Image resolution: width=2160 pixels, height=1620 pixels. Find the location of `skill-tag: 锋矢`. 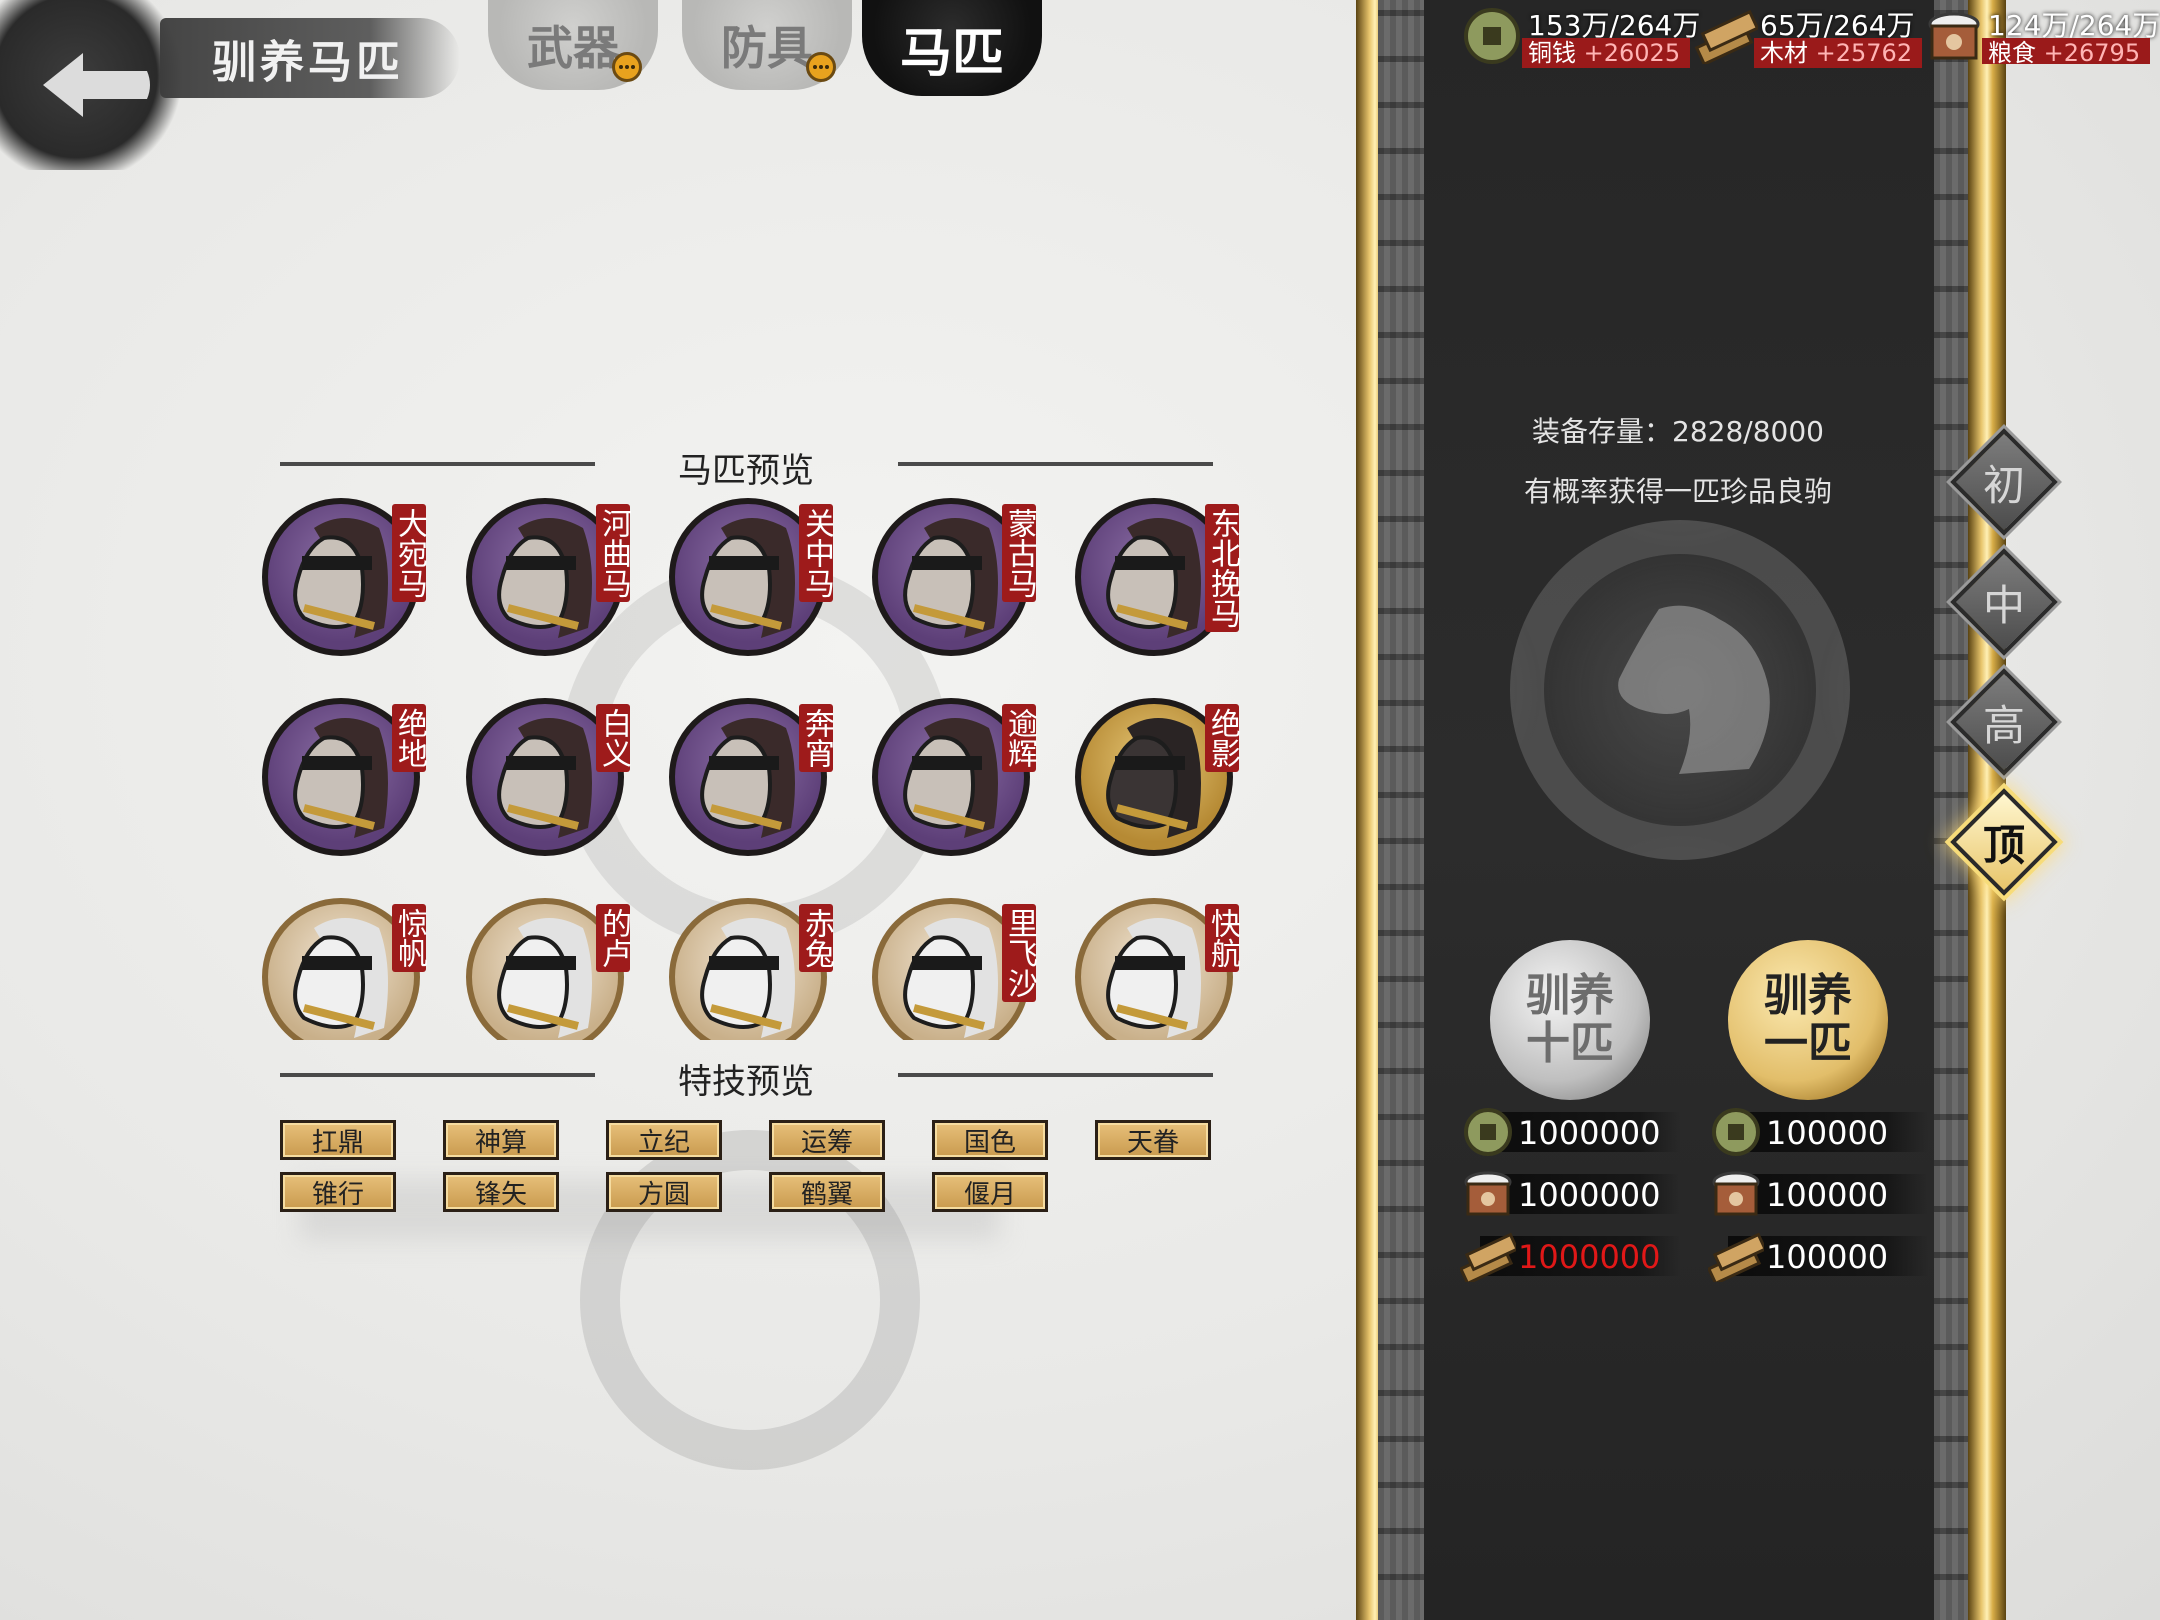

skill-tag: 锋矢 is located at coordinates (501, 1192).